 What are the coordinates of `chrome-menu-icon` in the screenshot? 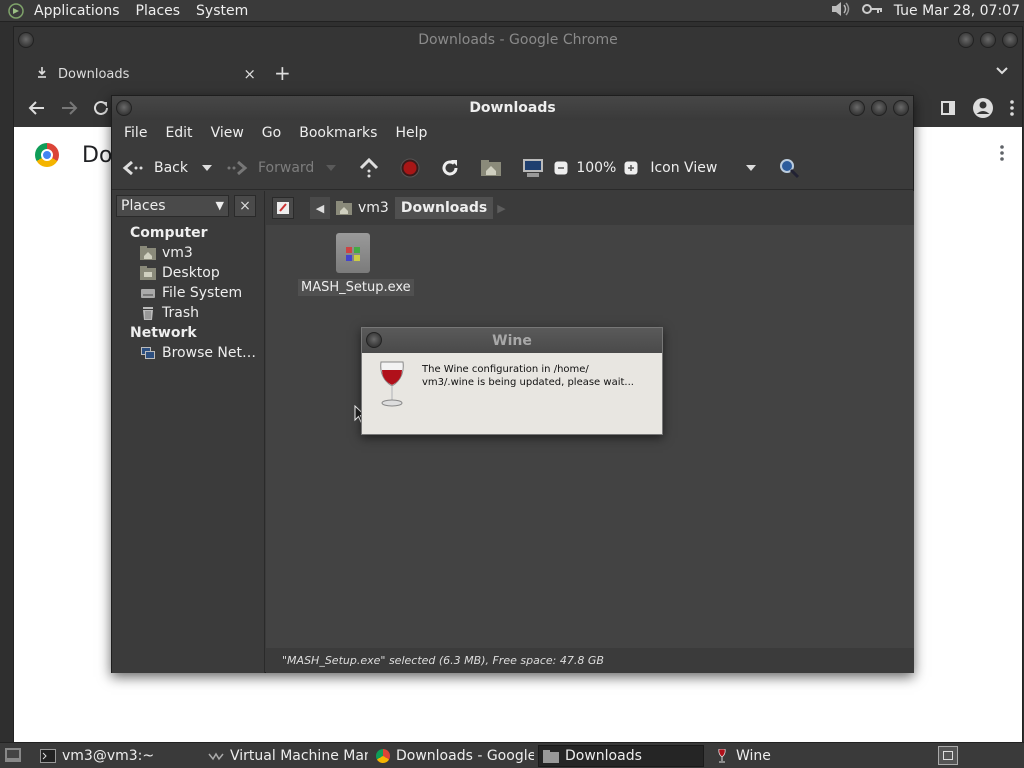 It's located at (1012, 110).